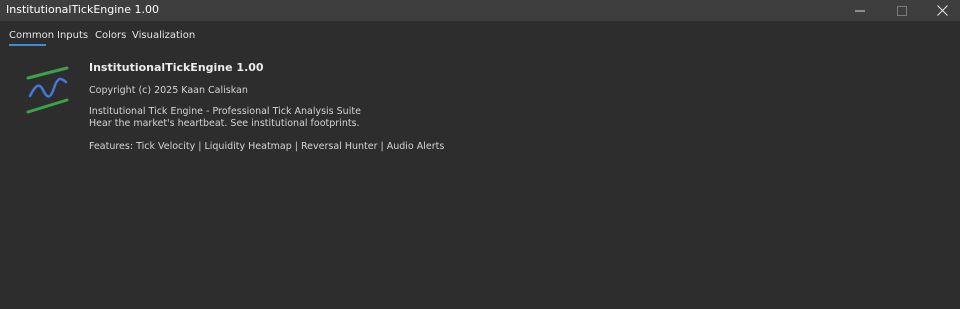  I want to click on maximize-icon, so click(902, 10).